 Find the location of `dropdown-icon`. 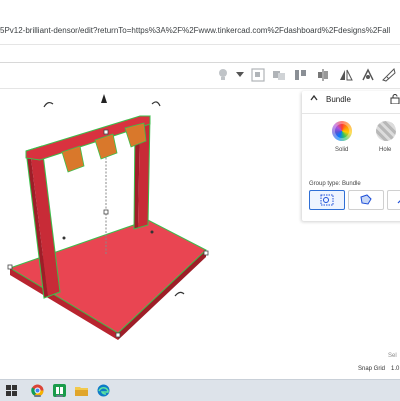

dropdown-icon is located at coordinates (240, 75).